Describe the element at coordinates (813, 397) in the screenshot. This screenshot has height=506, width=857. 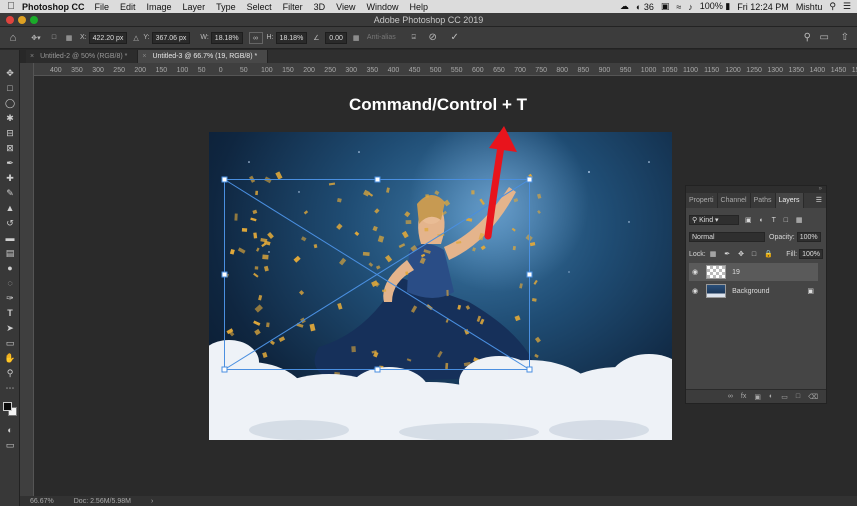
I see `delete-layer-icon: ⌫` at that location.